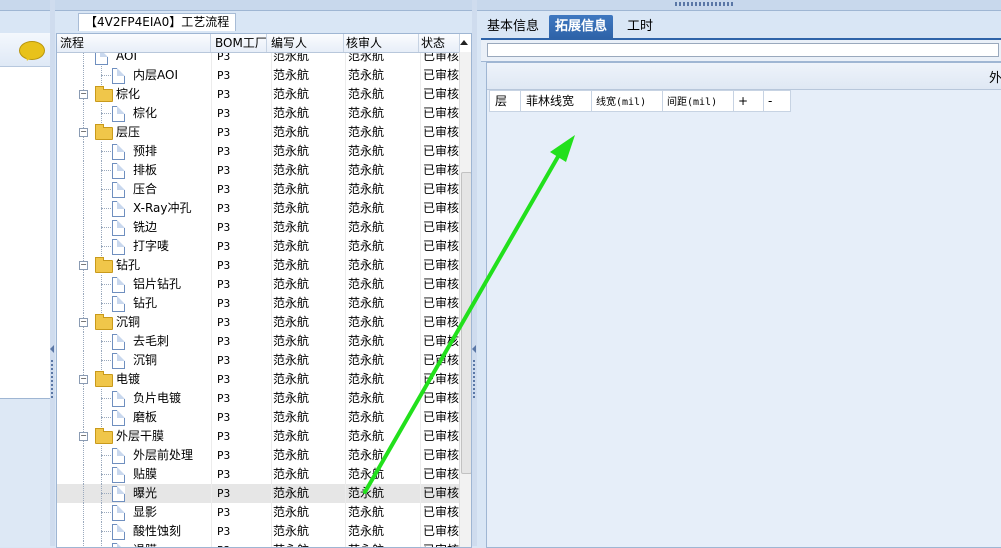  What do you see at coordinates (52, 273) in the screenshot?
I see `left-splitter` at bounding box center [52, 273].